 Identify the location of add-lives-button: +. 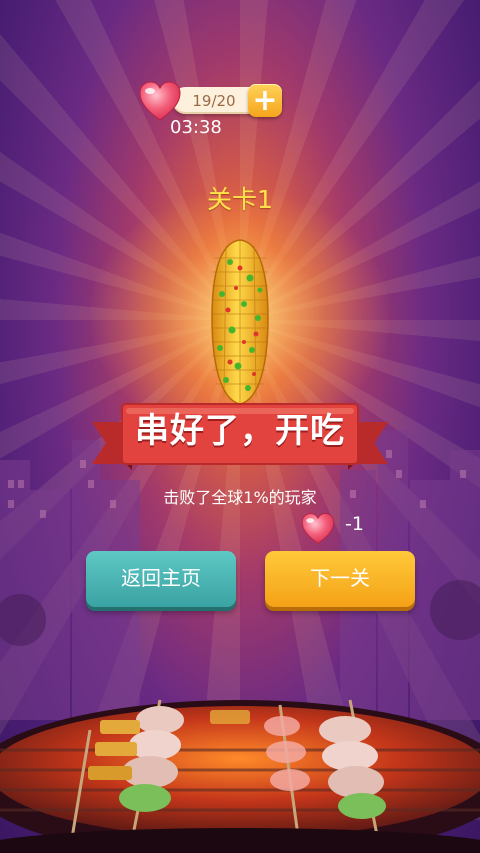
(265, 100).